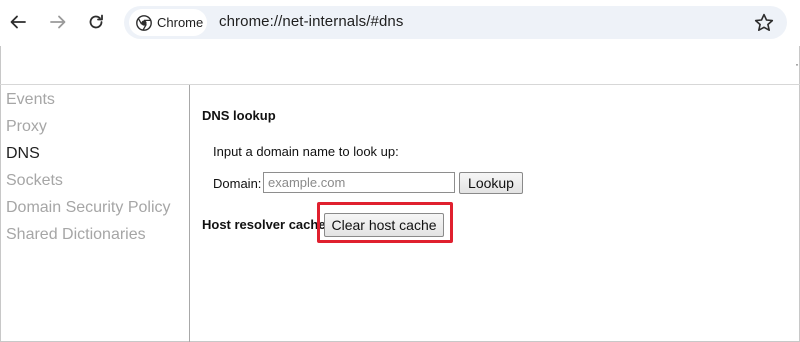 Image resolution: width=800 pixels, height=342 pixels. What do you see at coordinates (385, 222) in the screenshot?
I see `highlight-box` at bounding box center [385, 222].